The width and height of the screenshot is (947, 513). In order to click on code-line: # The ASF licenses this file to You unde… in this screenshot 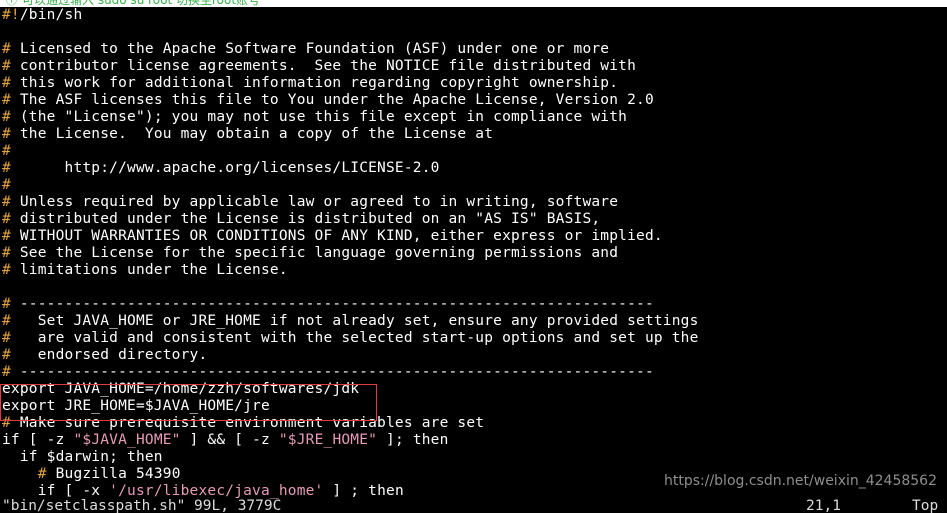, I will do `click(473, 100)`.